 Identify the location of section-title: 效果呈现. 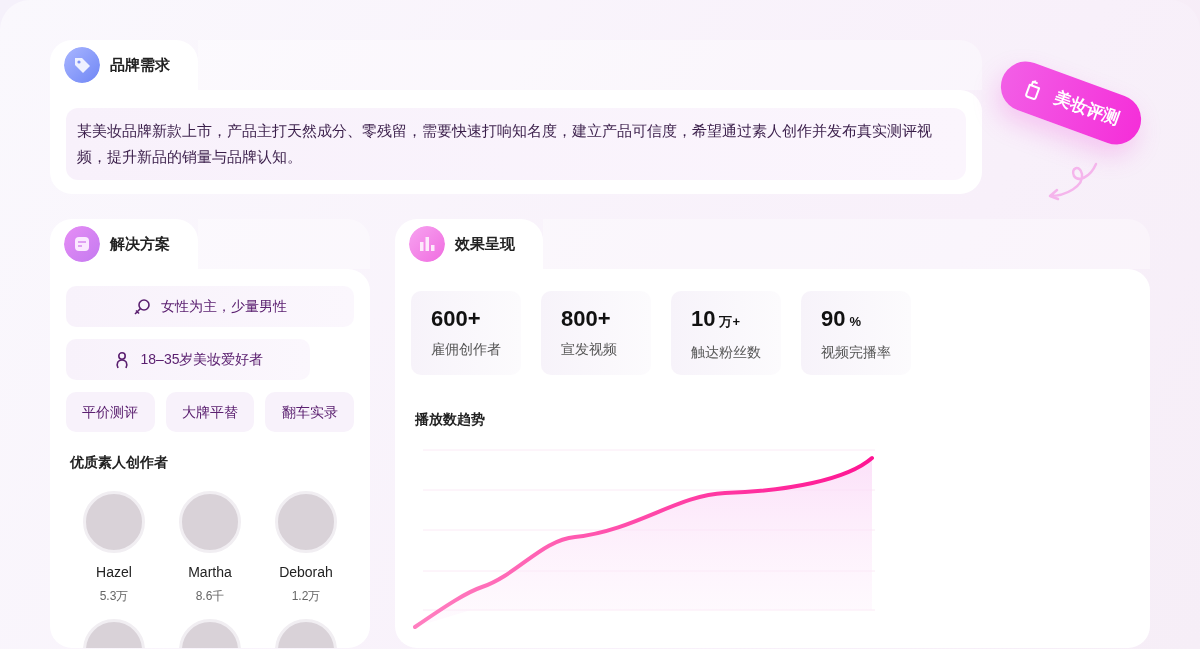
(485, 243).